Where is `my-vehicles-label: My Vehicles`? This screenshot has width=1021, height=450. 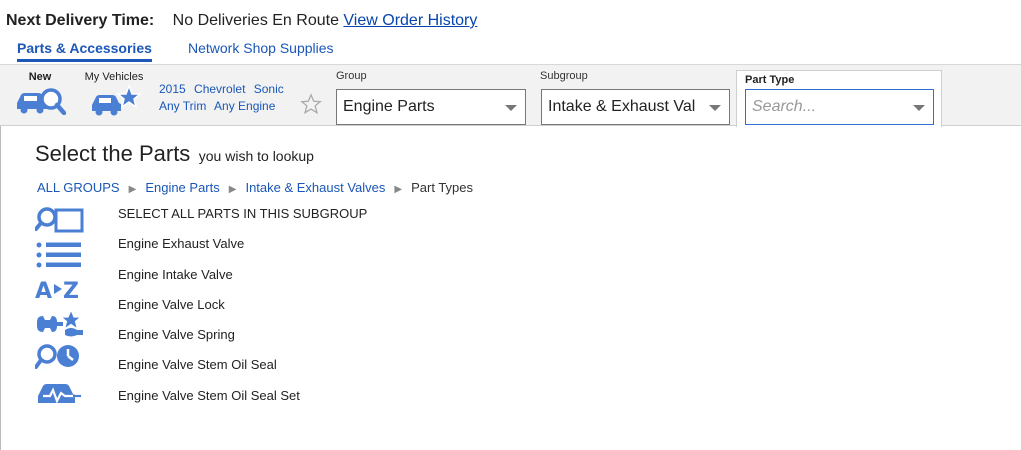
my-vehicles-label: My Vehicles is located at coordinates (114, 77).